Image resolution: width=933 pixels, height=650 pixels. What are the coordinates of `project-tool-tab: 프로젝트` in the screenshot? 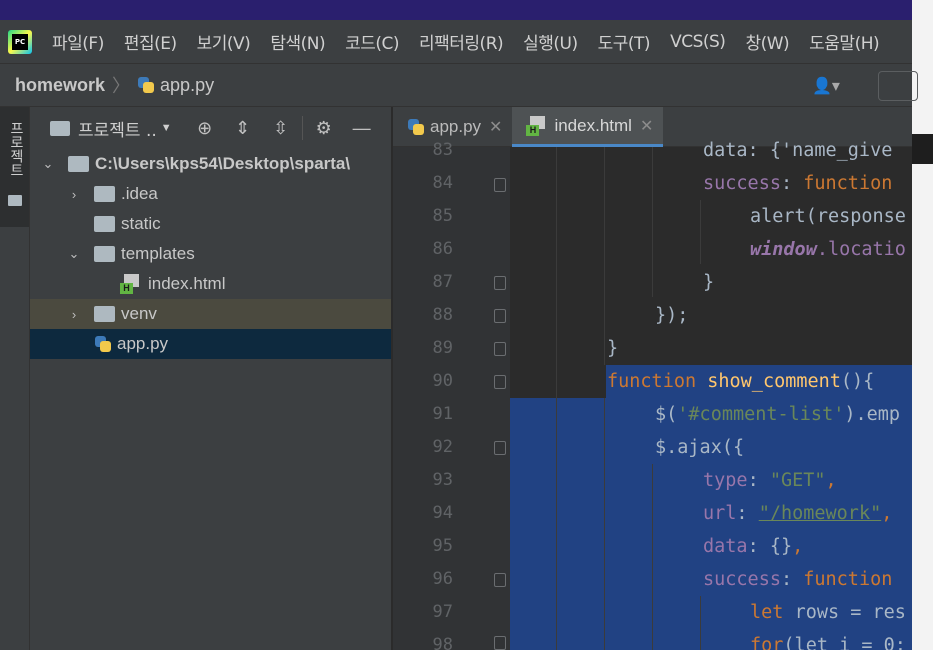 It's located at (14, 167).